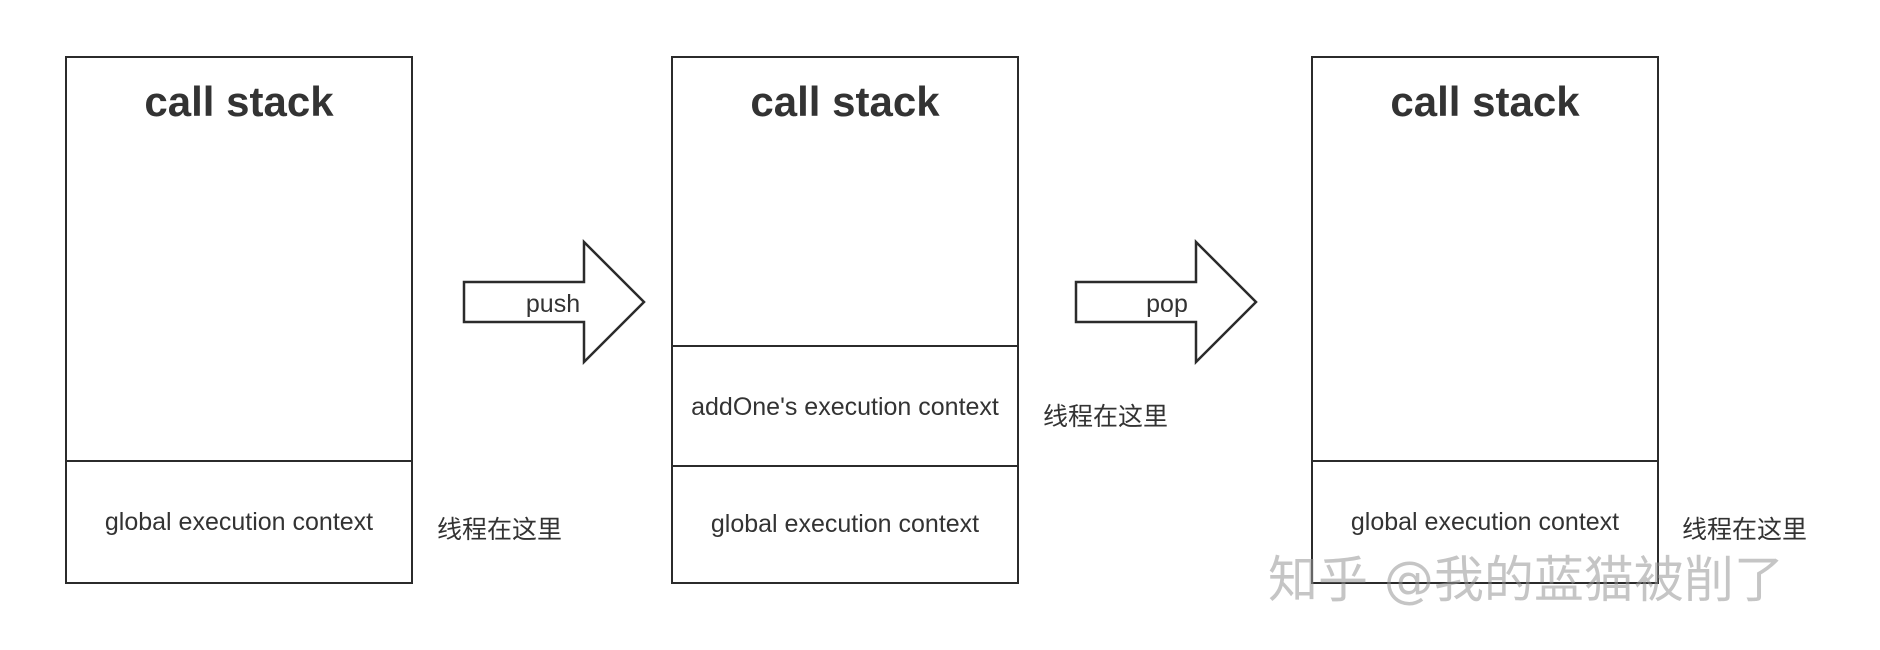  Describe the element at coordinates (1167, 304) in the screenshot. I see `pop-arrow-label: pop` at that location.